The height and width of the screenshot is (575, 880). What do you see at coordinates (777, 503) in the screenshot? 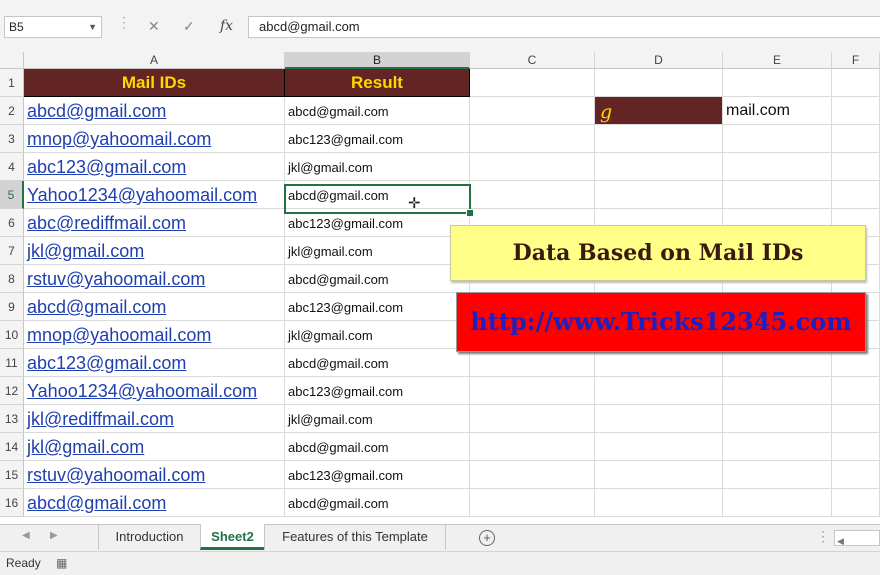
I see `cell-e16` at bounding box center [777, 503].